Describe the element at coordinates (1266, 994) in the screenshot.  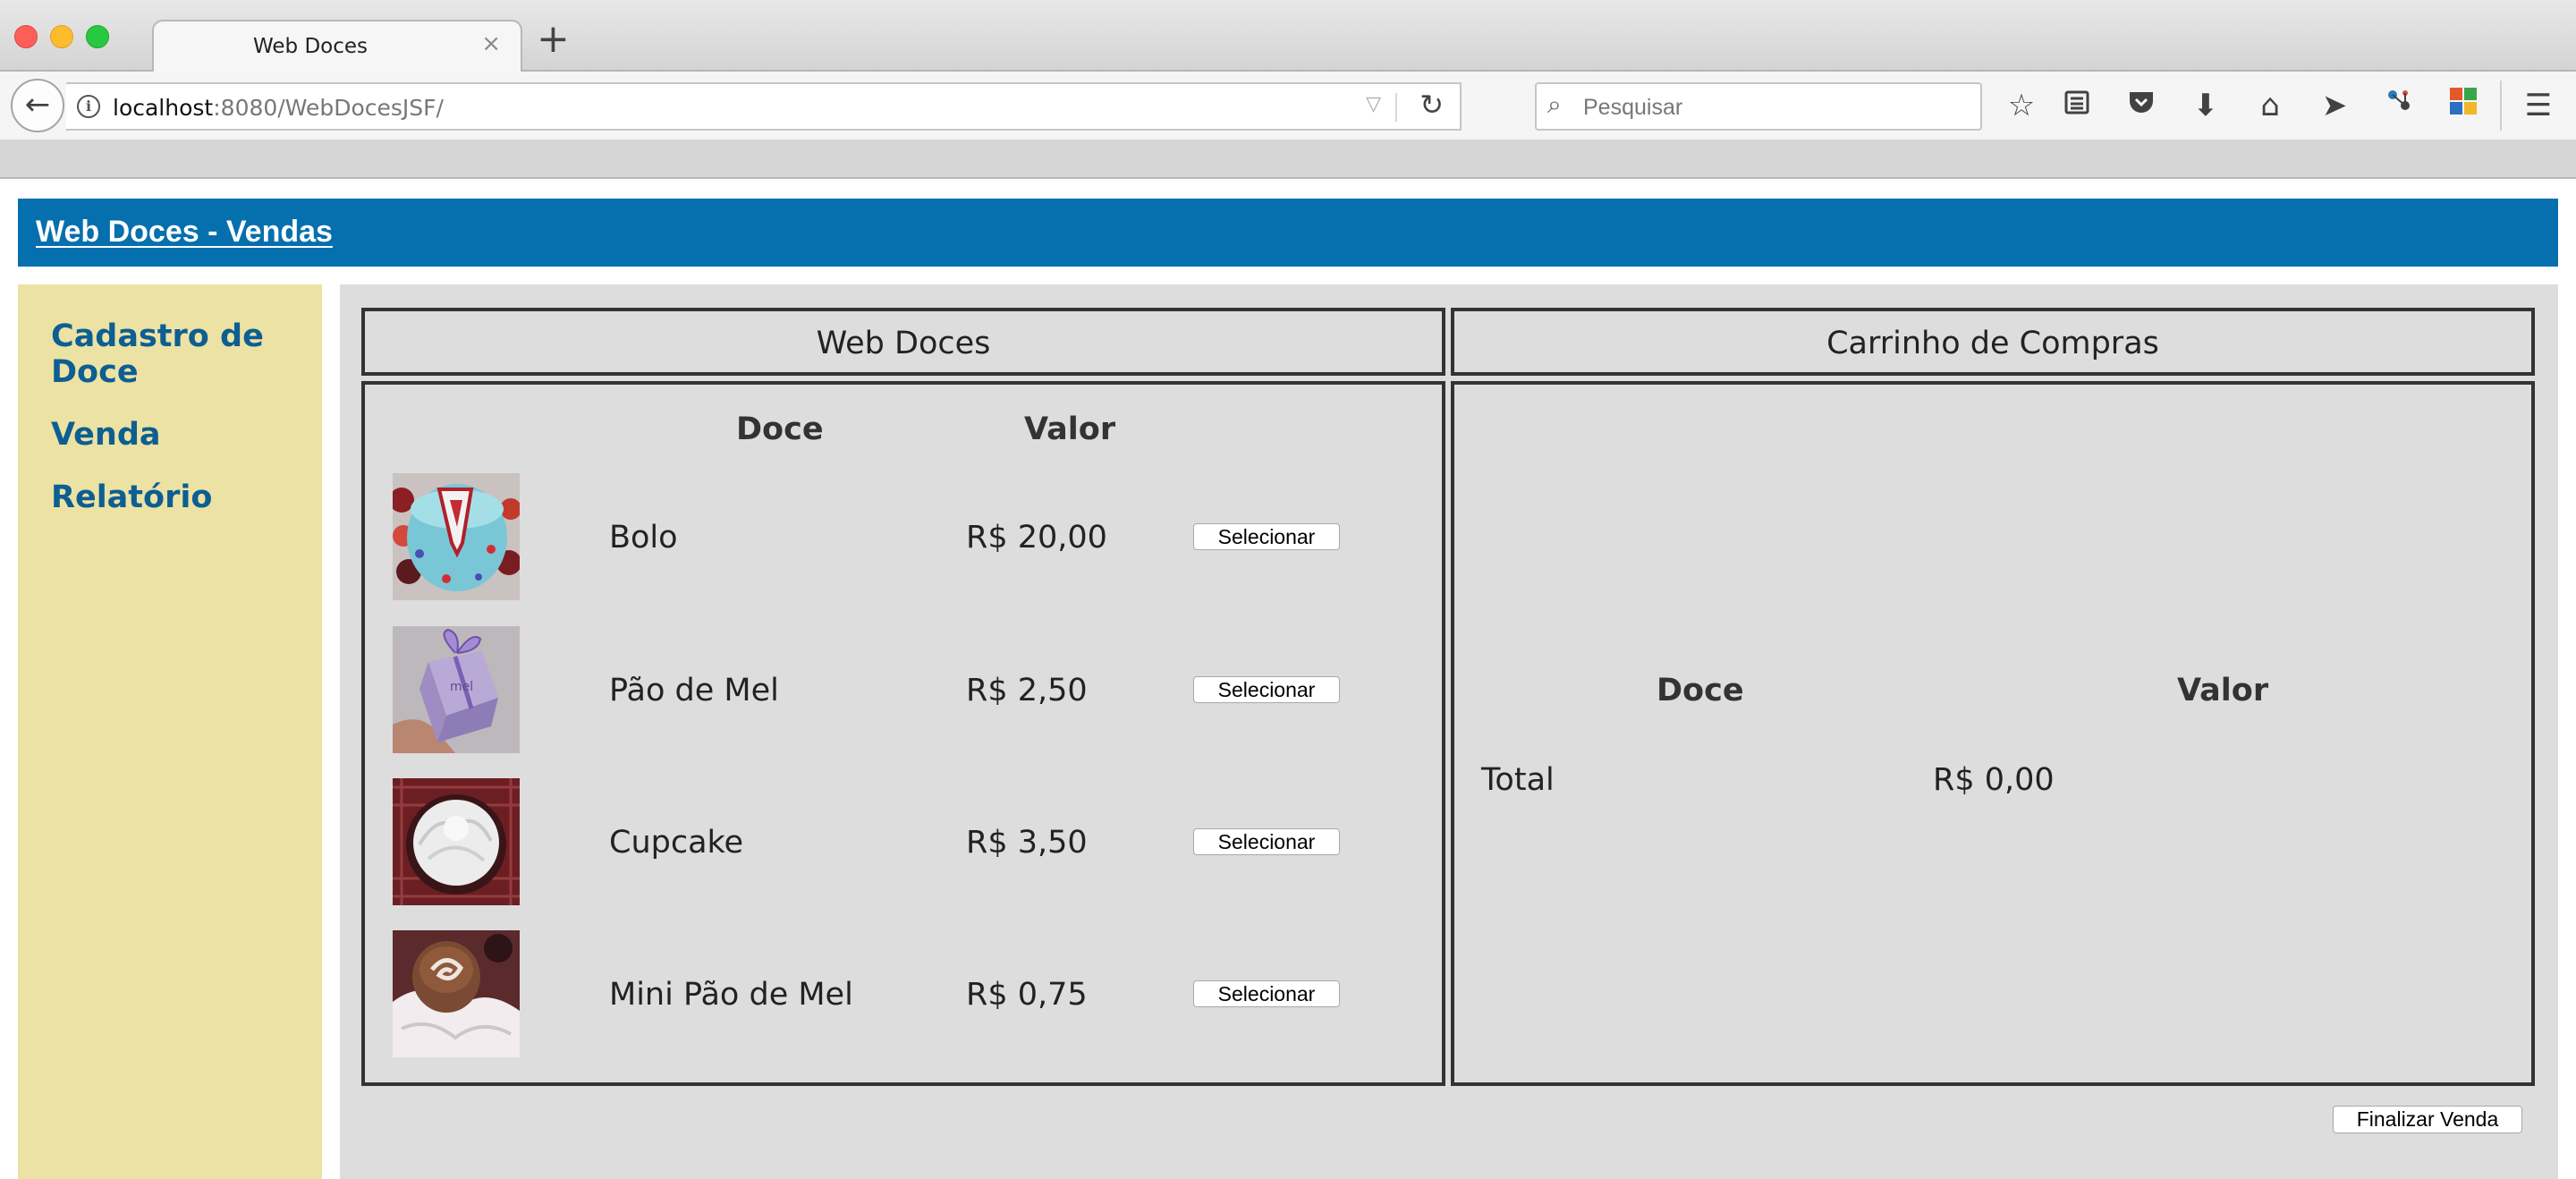
I see `select-mini-pao-de-mel-button: Selecionar` at that location.